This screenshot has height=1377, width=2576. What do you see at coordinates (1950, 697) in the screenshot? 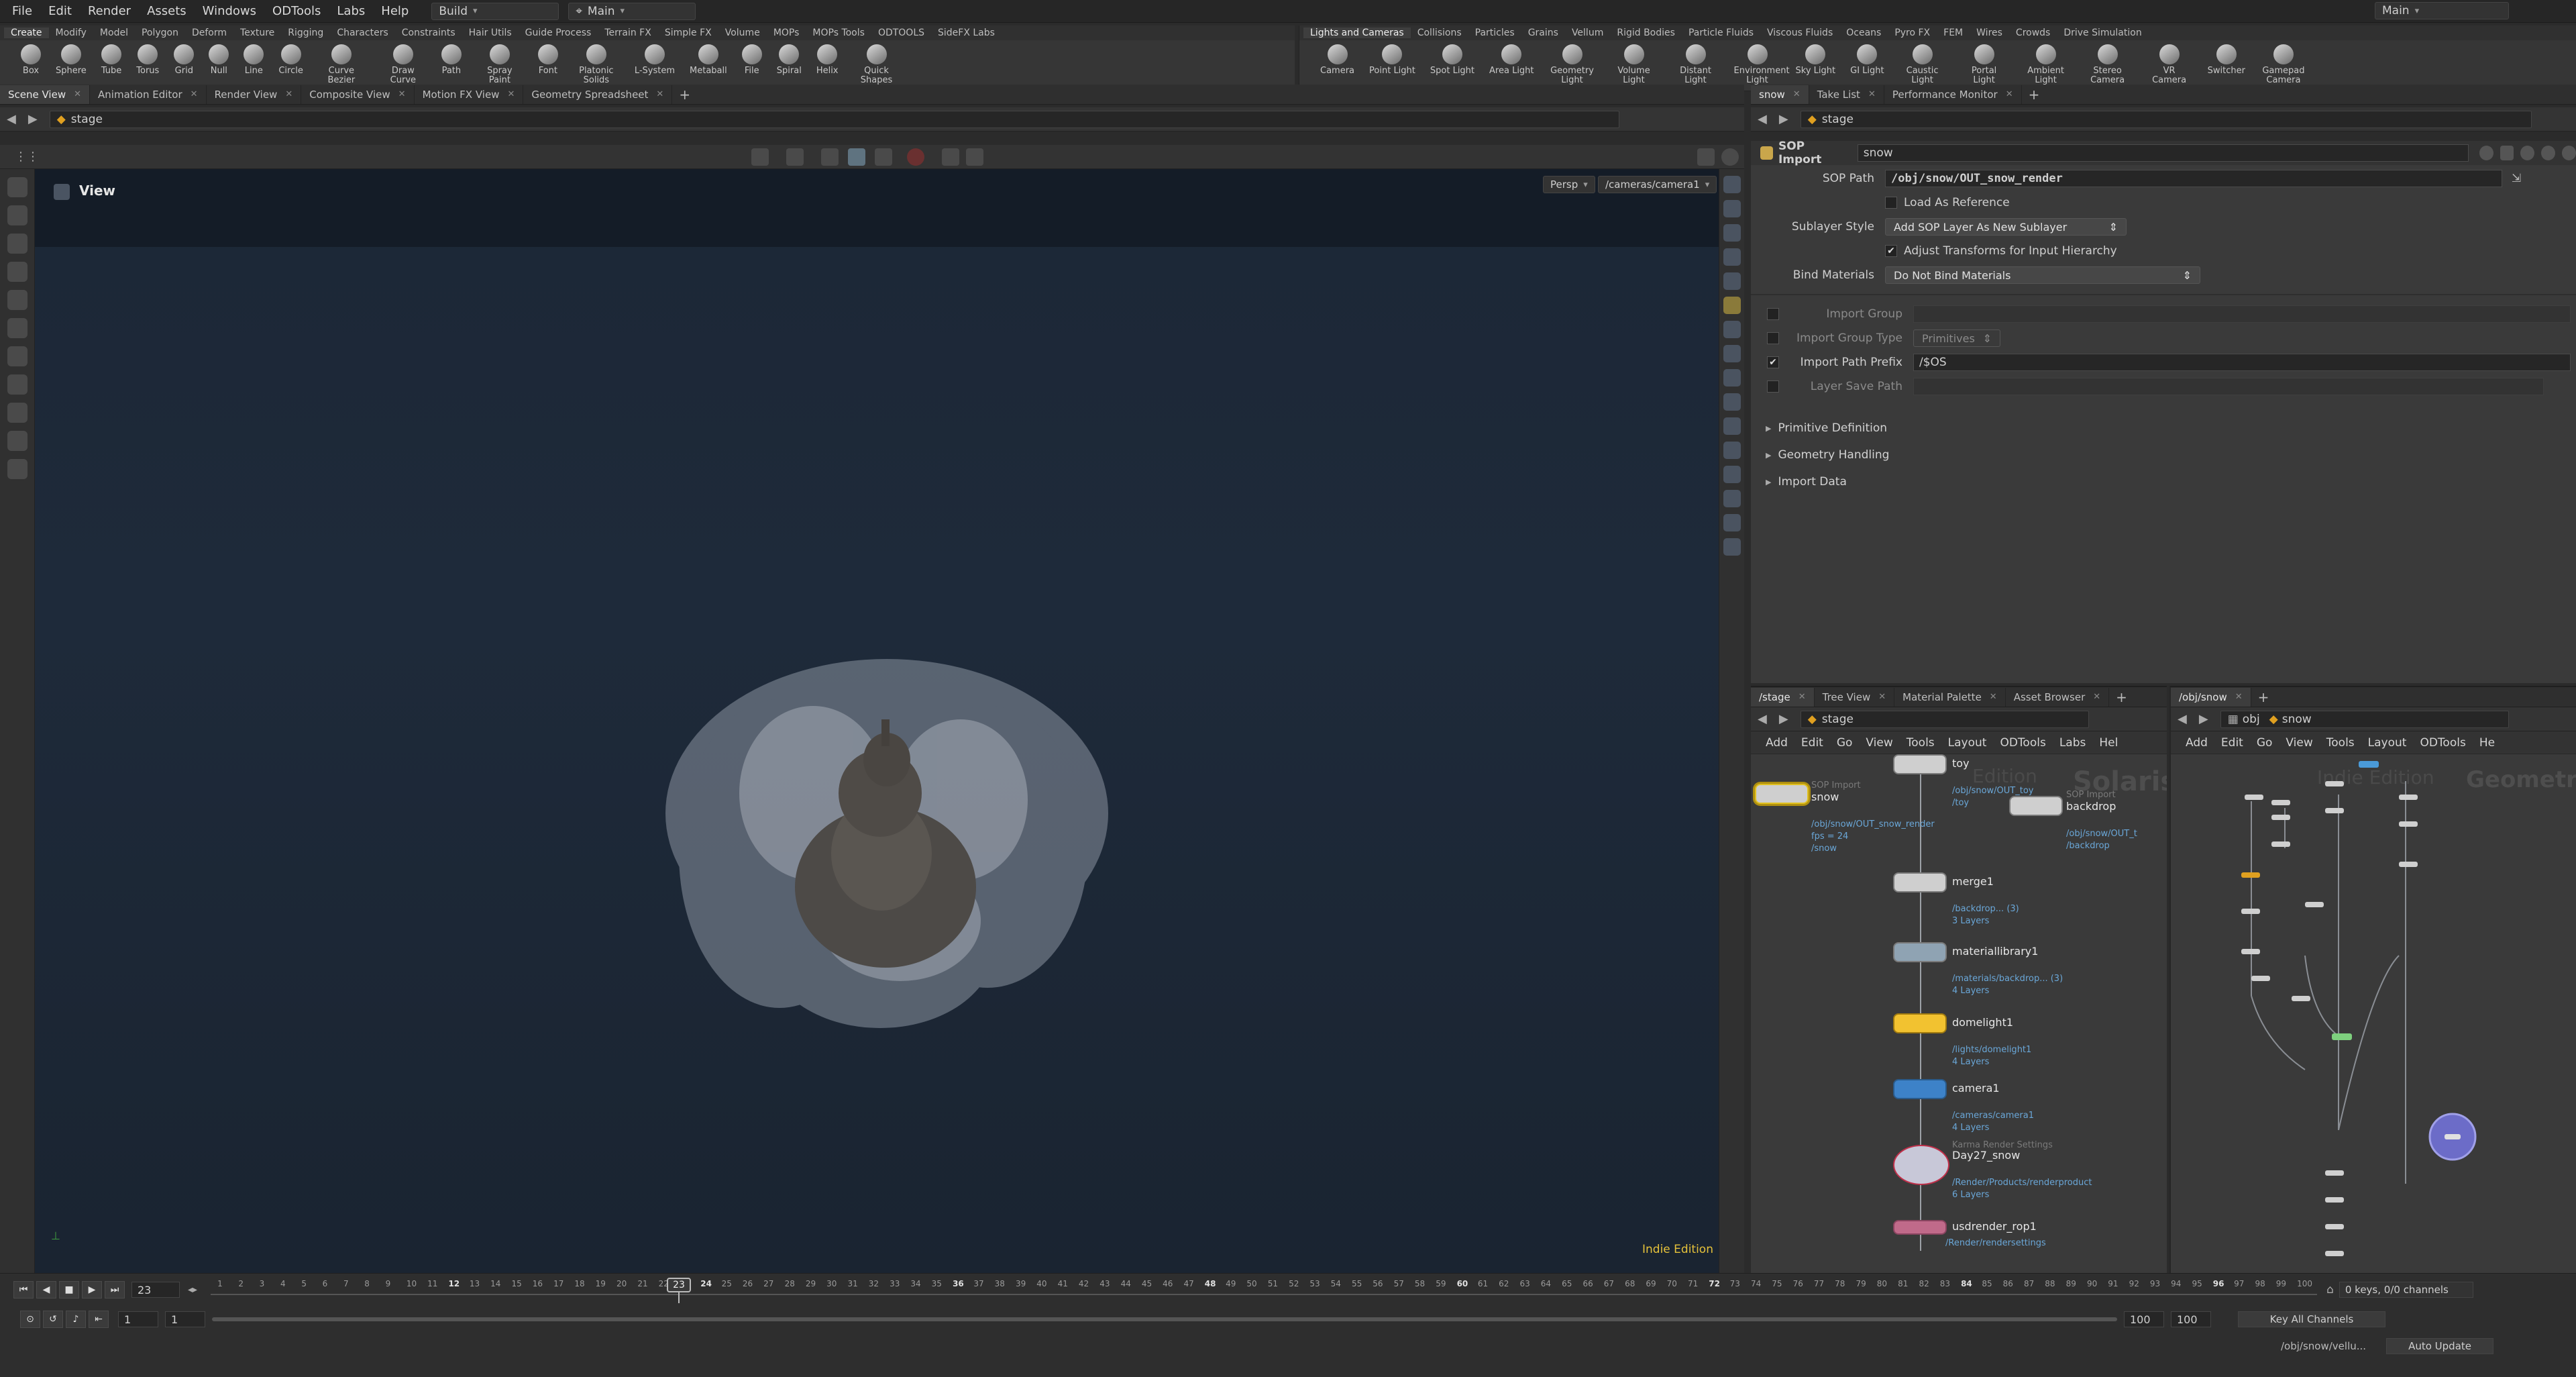
I see `stage-tab-material-palette: Material Palette ✕` at bounding box center [1950, 697].